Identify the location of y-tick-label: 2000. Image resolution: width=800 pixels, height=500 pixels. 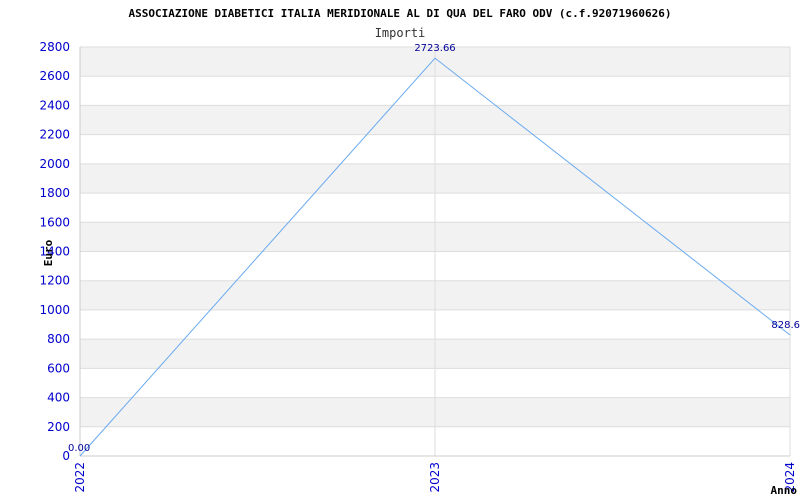
(54, 164).